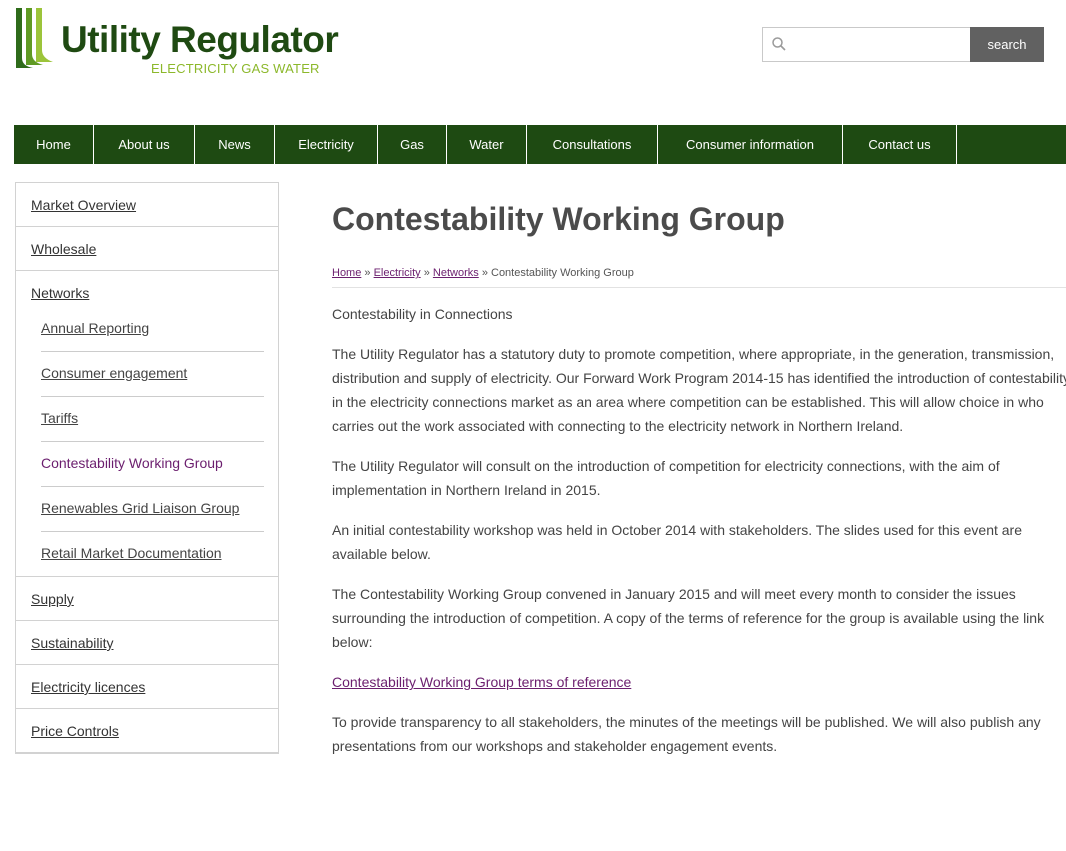 This screenshot has width=1066, height=851. Describe the element at coordinates (900, 144) in the screenshot. I see `nav-contact-us: Contact us` at that location.